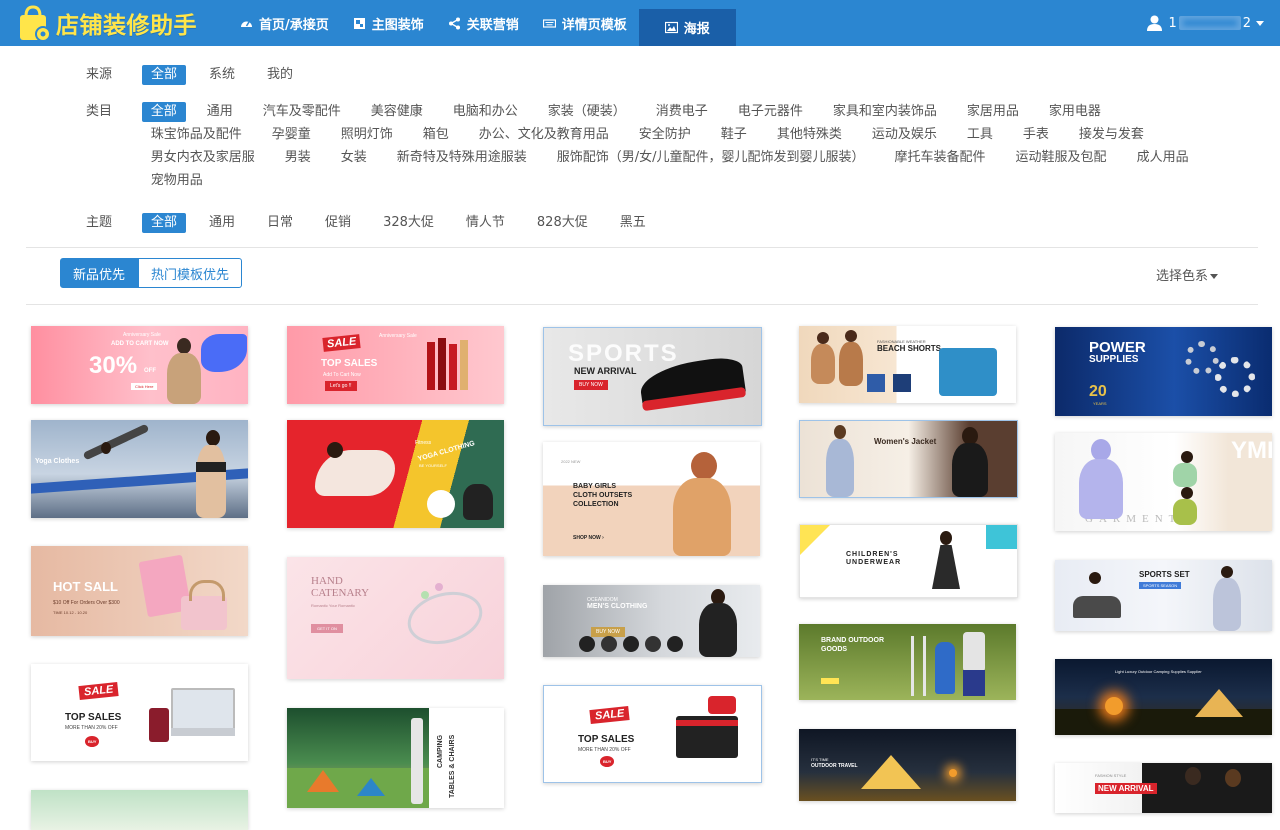 The image size is (1280, 830). What do you see at coordinates (671, 27) in the screenshot?
I see `picture-icon` at bounding box center [671, 27].